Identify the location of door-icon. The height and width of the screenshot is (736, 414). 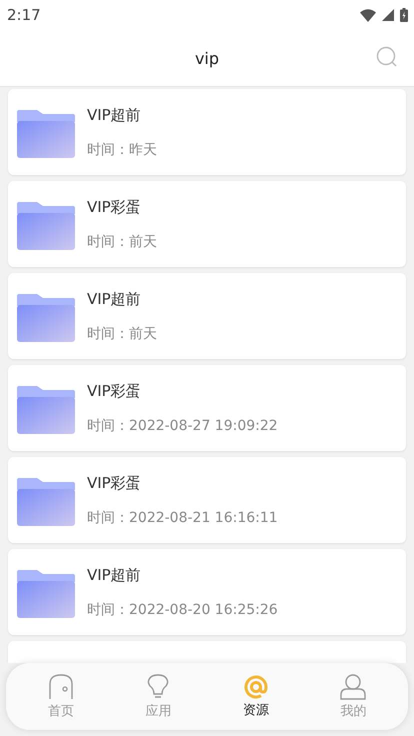
(60, 687).